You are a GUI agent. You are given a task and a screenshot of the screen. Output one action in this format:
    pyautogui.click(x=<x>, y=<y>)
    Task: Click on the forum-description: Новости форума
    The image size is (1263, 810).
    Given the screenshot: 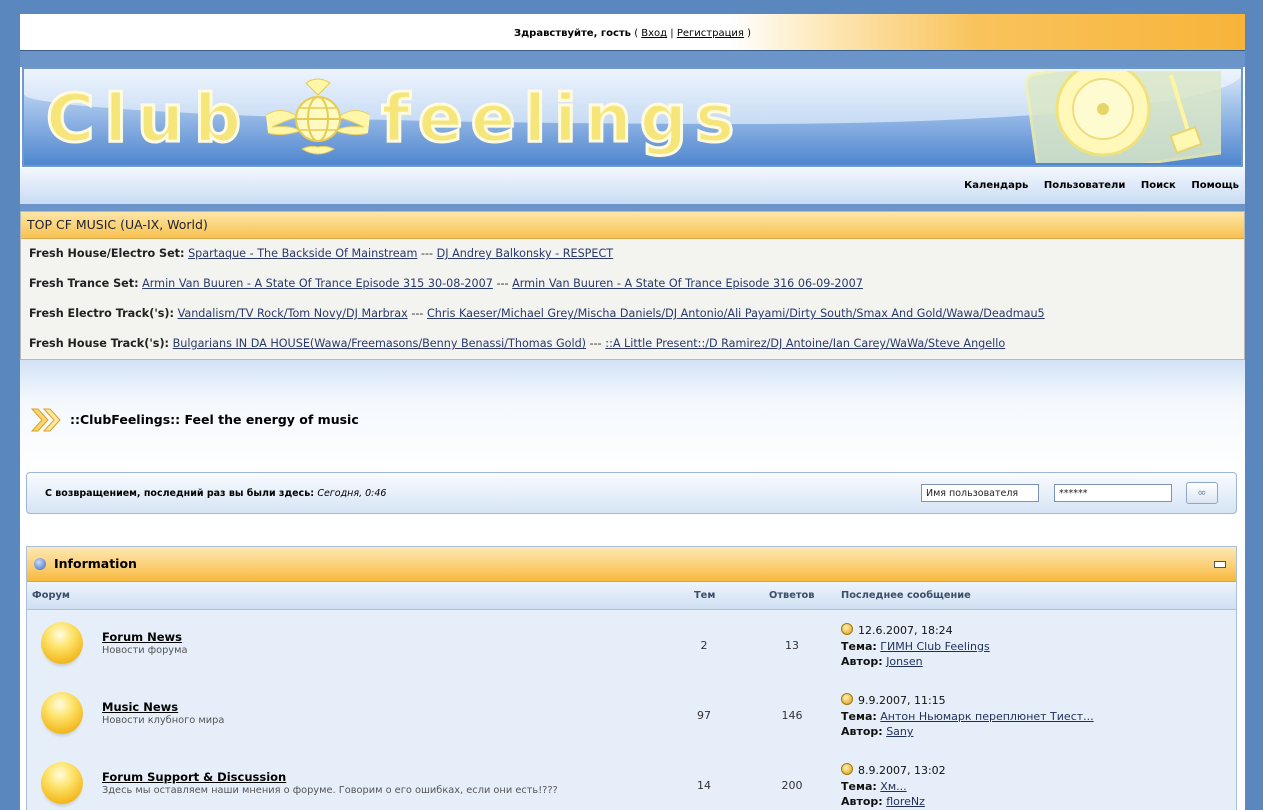 What is the action you would take?
    pyautogui.click(x=145, y=650)
    